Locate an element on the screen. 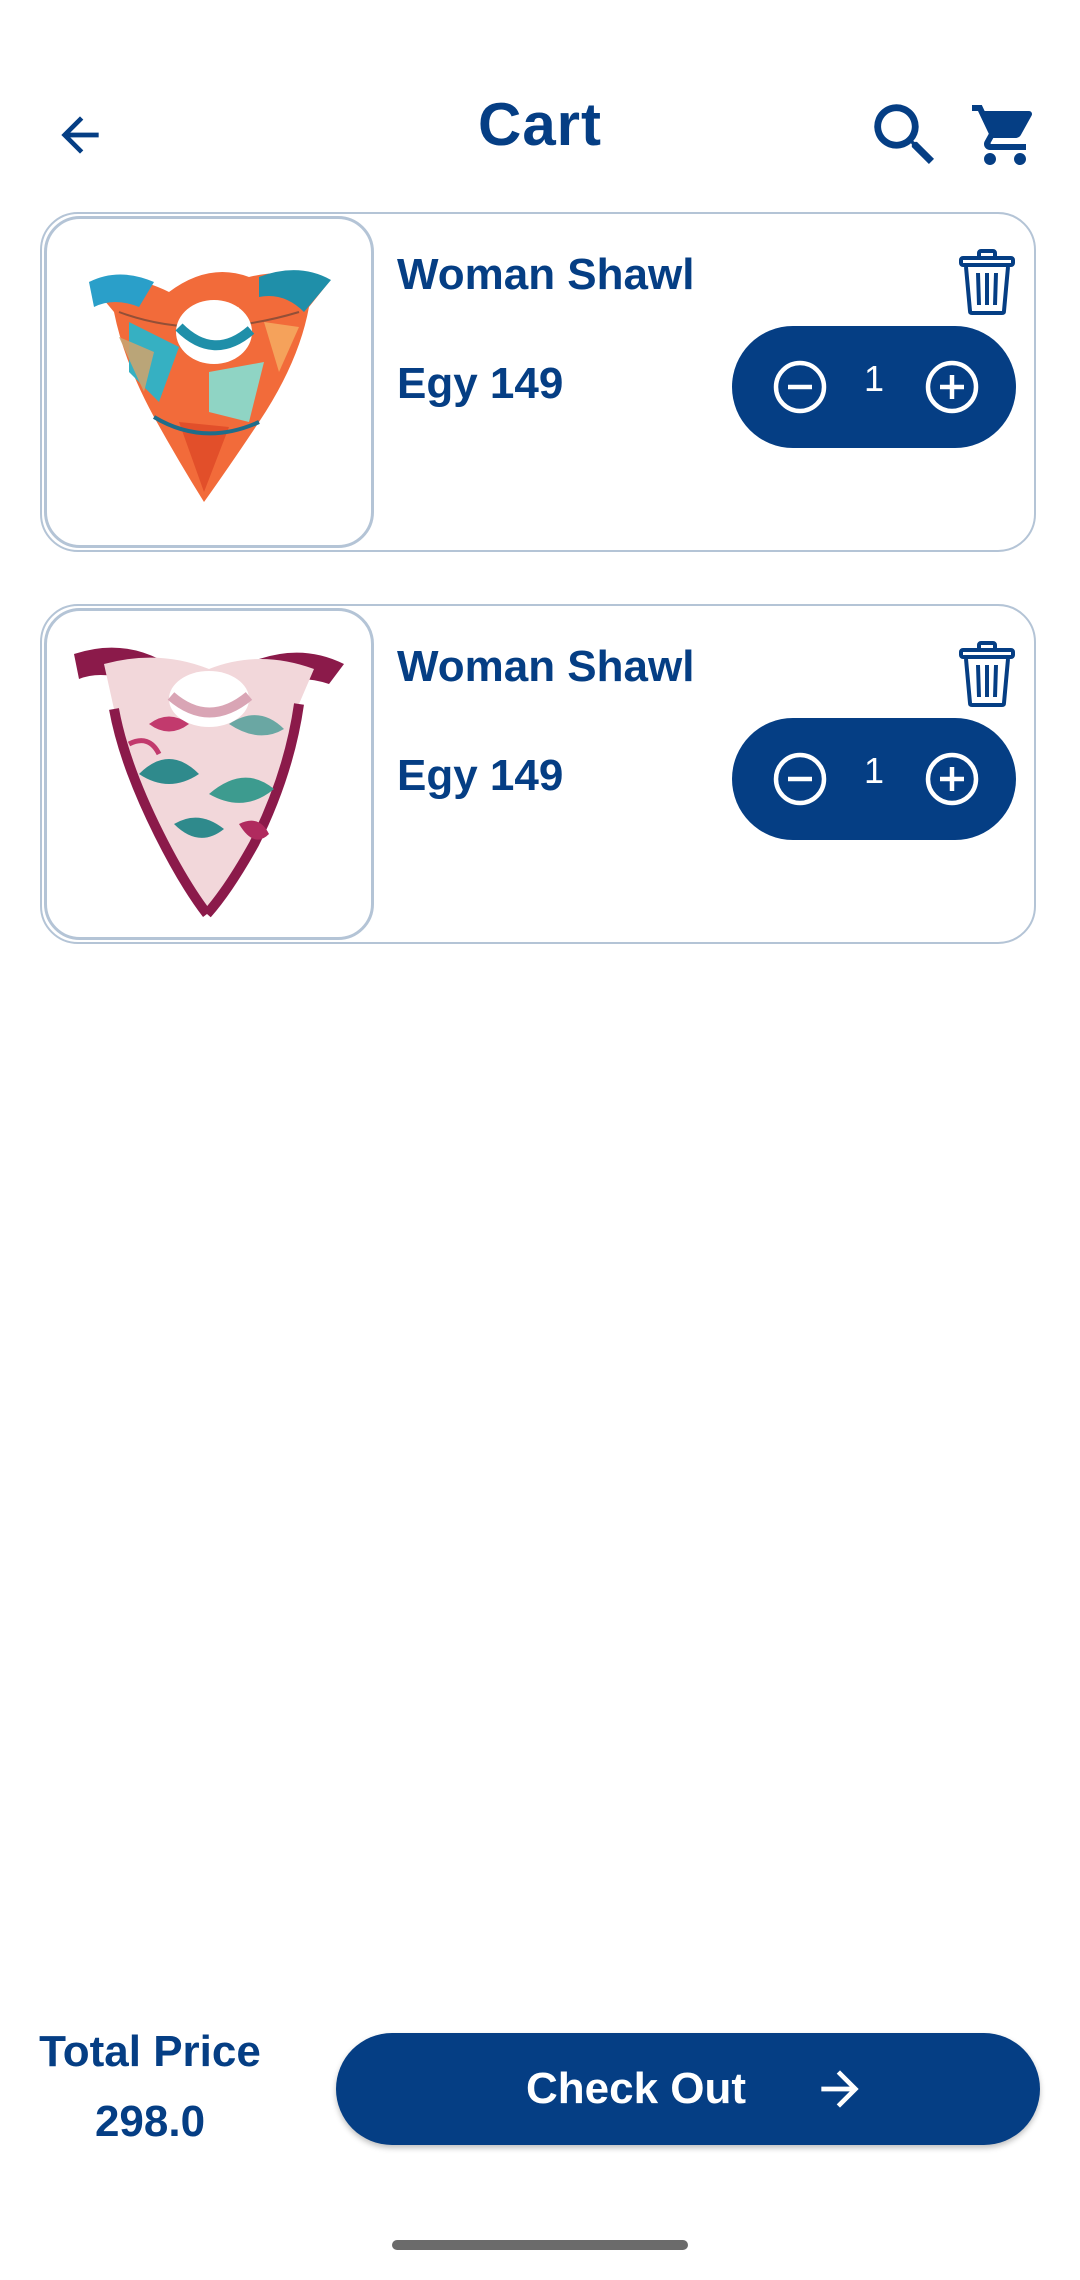 This screenshot has height=2280, width=1080. home-indicator is located at coordinates (540, 2245).